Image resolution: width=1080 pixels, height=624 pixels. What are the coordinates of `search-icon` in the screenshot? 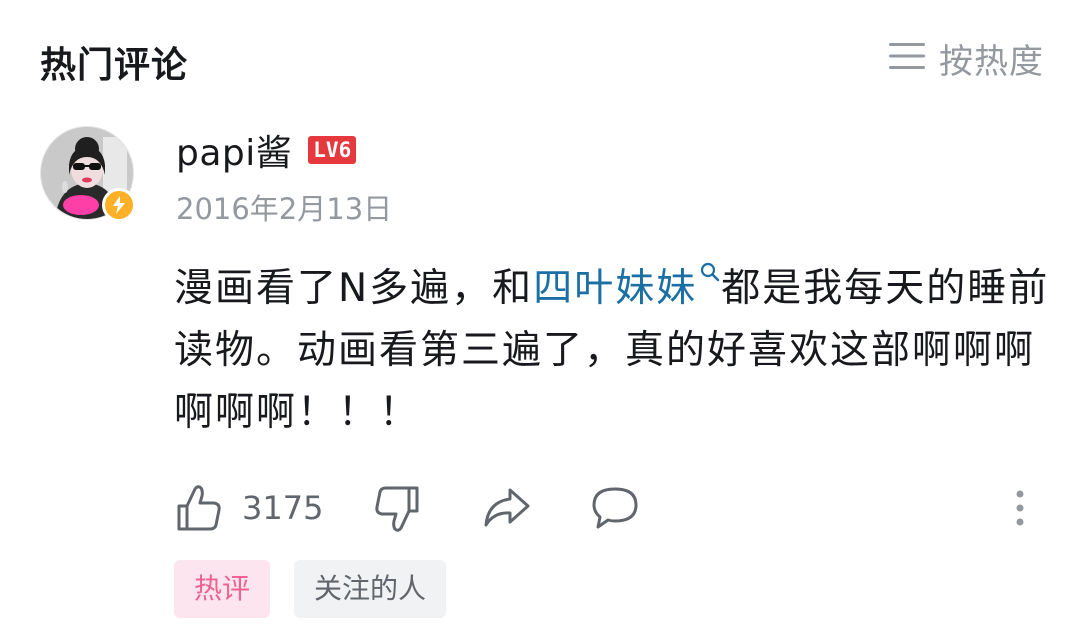 It's located at (710, 272).